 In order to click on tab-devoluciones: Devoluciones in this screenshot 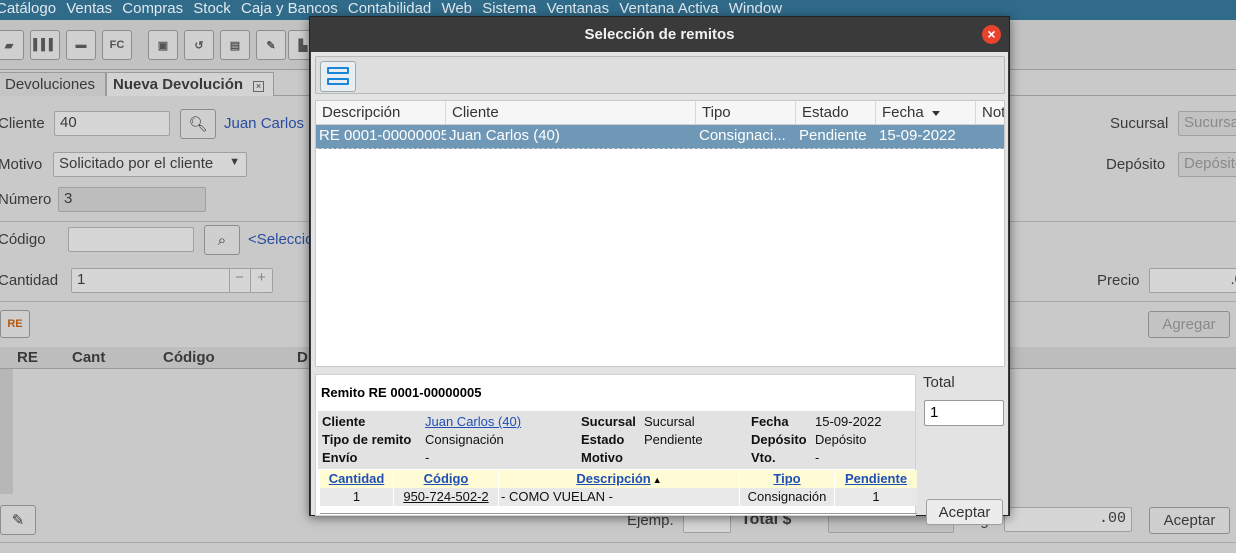, I will do `click(53, 84)`.